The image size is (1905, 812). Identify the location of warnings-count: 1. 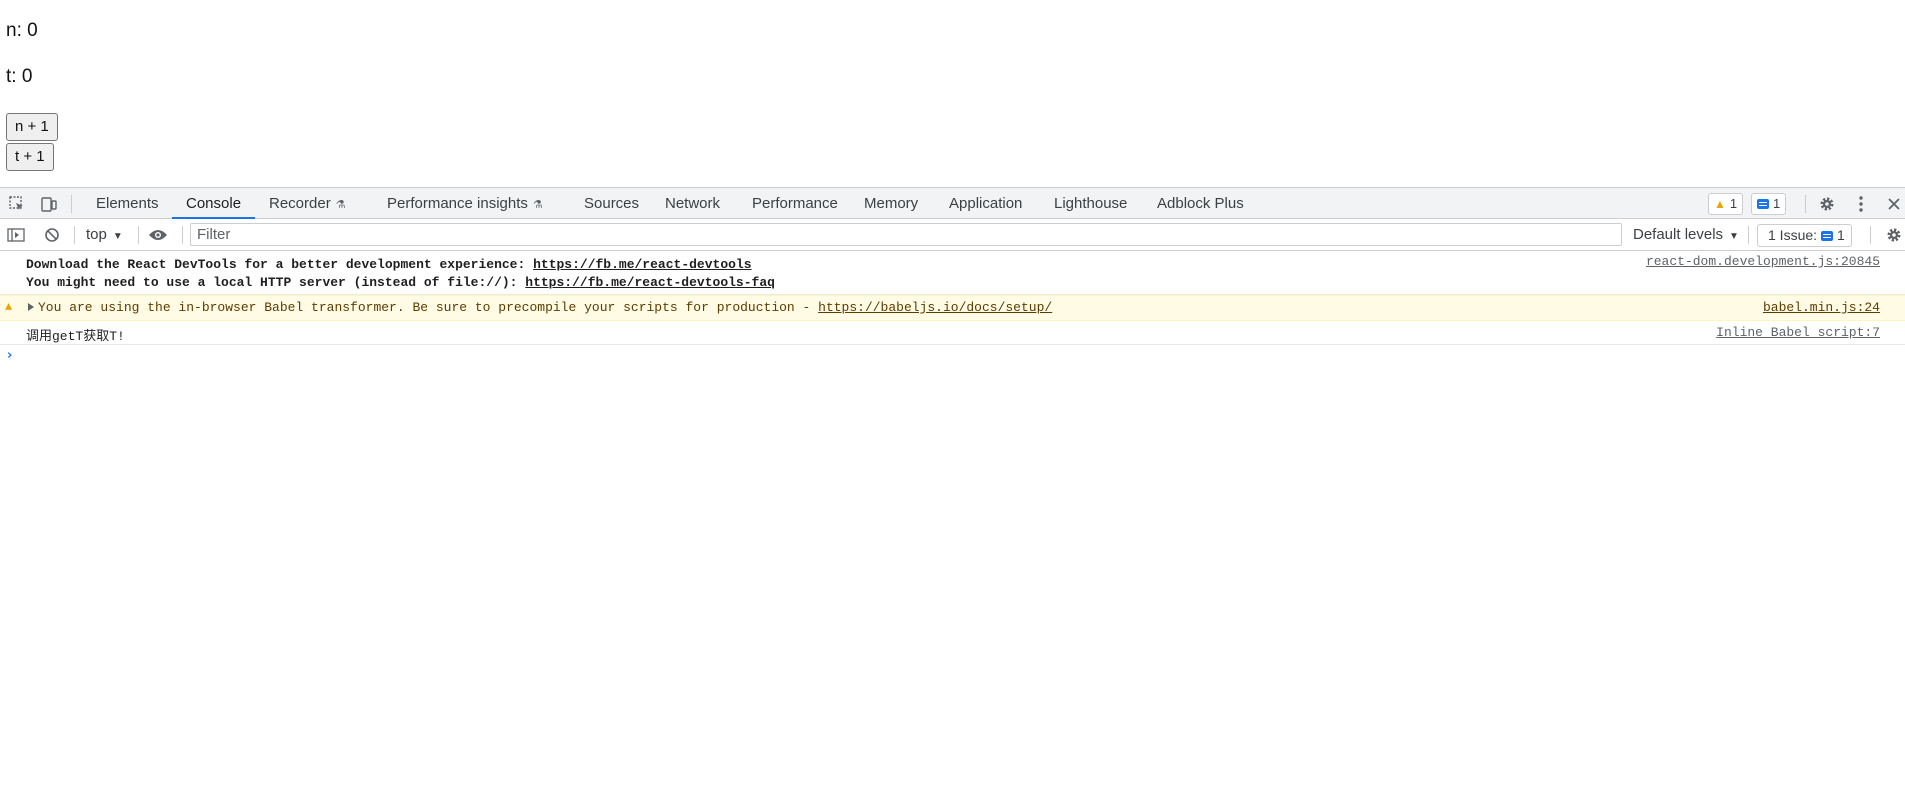
(1733, 203).